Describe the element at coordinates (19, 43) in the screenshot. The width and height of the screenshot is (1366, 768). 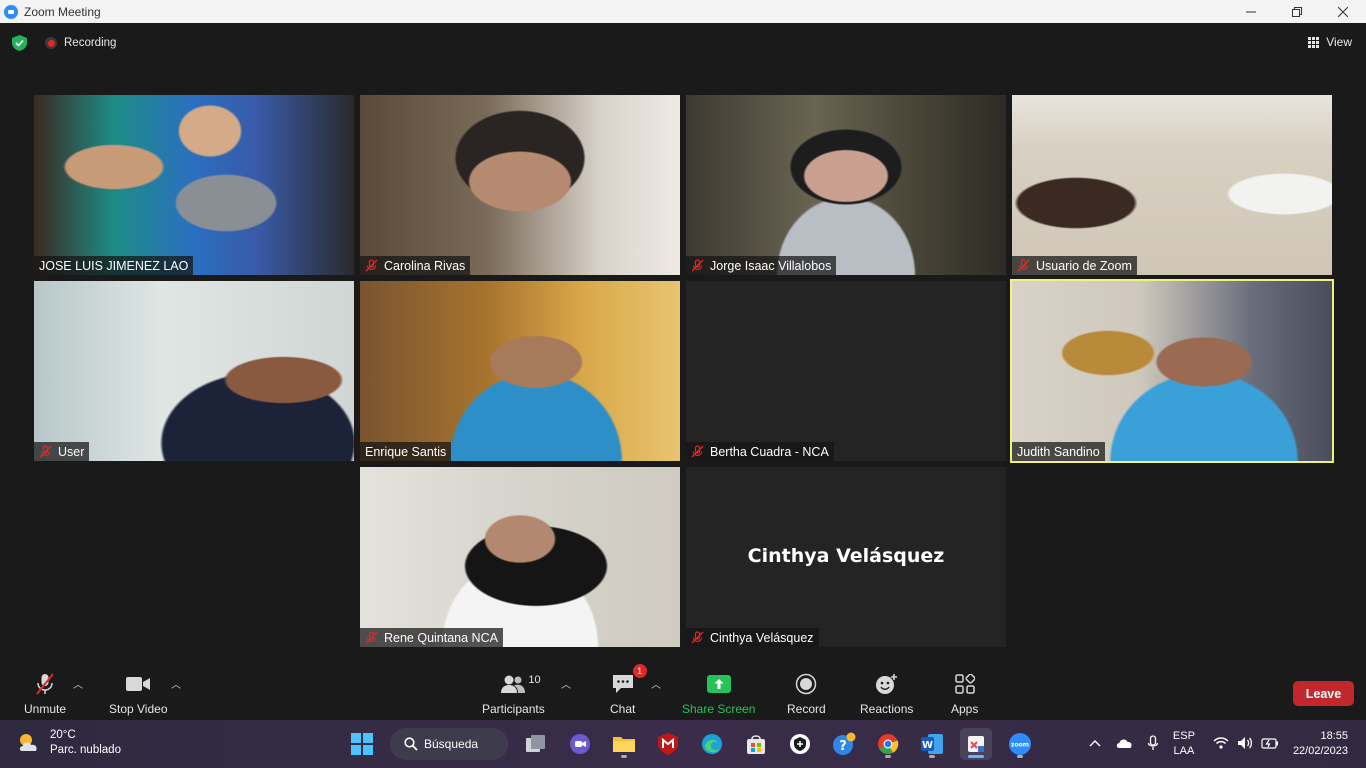
I see `encryption-shield-icon` at that location.